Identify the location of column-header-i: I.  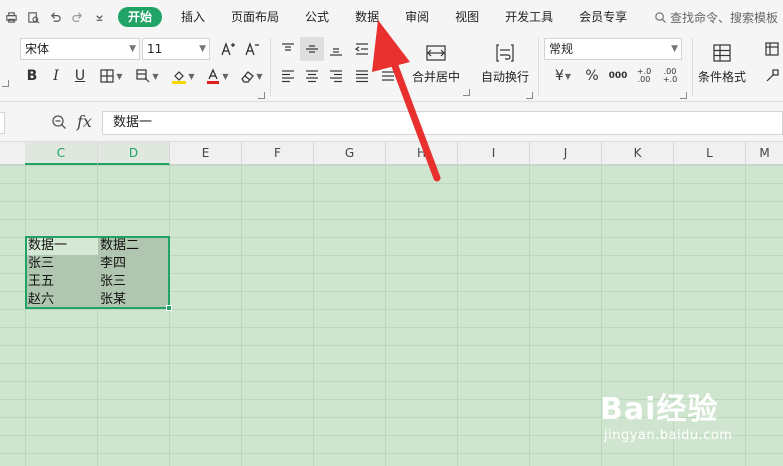
(494, 153).